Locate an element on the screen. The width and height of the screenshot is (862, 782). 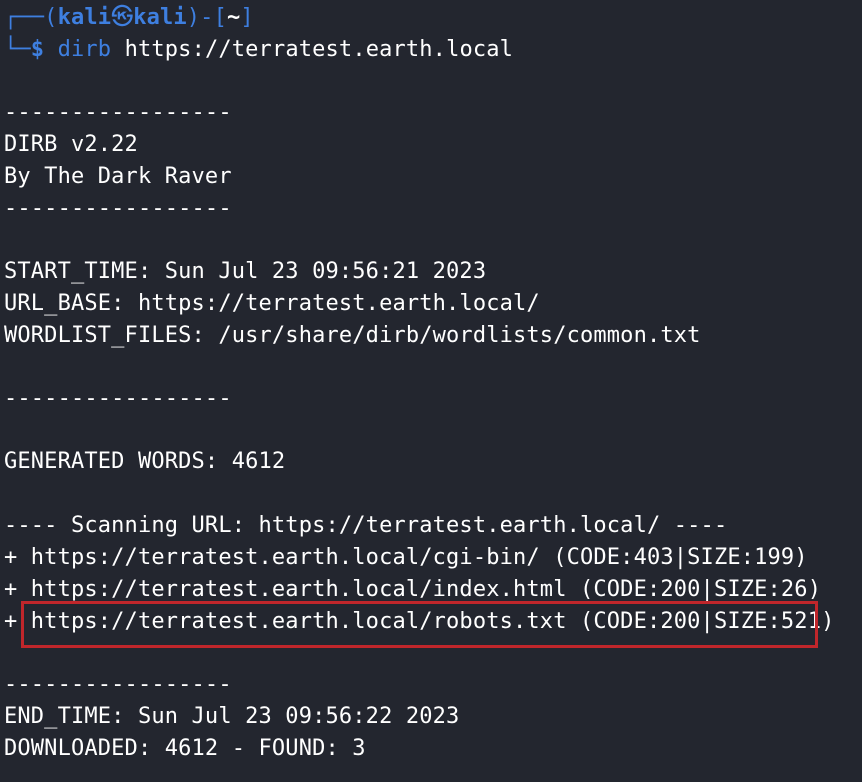
url-base: URL_BASE: https://terratest.earth.local/ is located at coordinates (272, 303).